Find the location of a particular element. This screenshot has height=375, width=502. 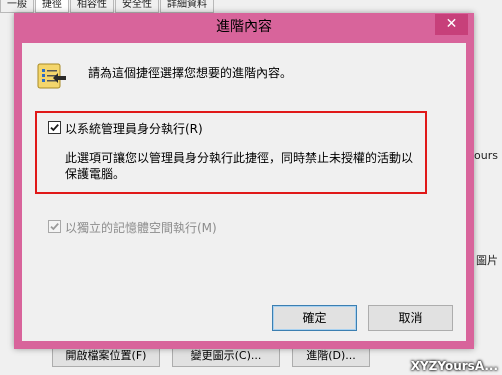

cancel-button: 取消 is located at coordinates (410, 318).